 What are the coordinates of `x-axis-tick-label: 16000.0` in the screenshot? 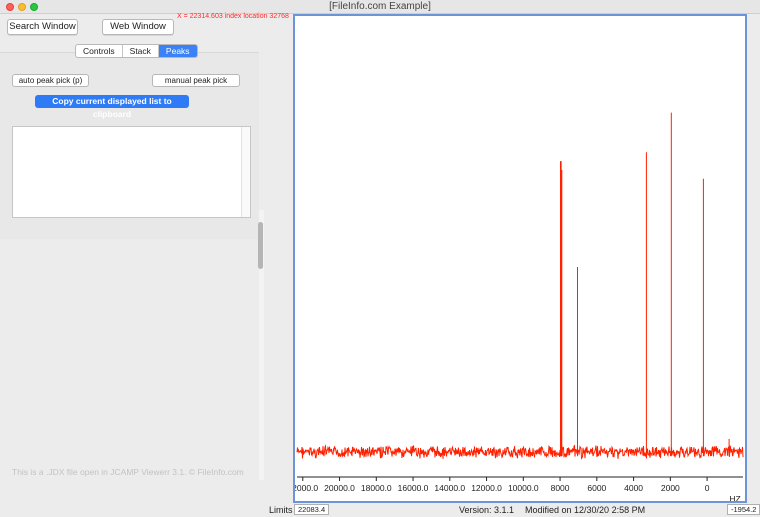 It's located at (413, 488).